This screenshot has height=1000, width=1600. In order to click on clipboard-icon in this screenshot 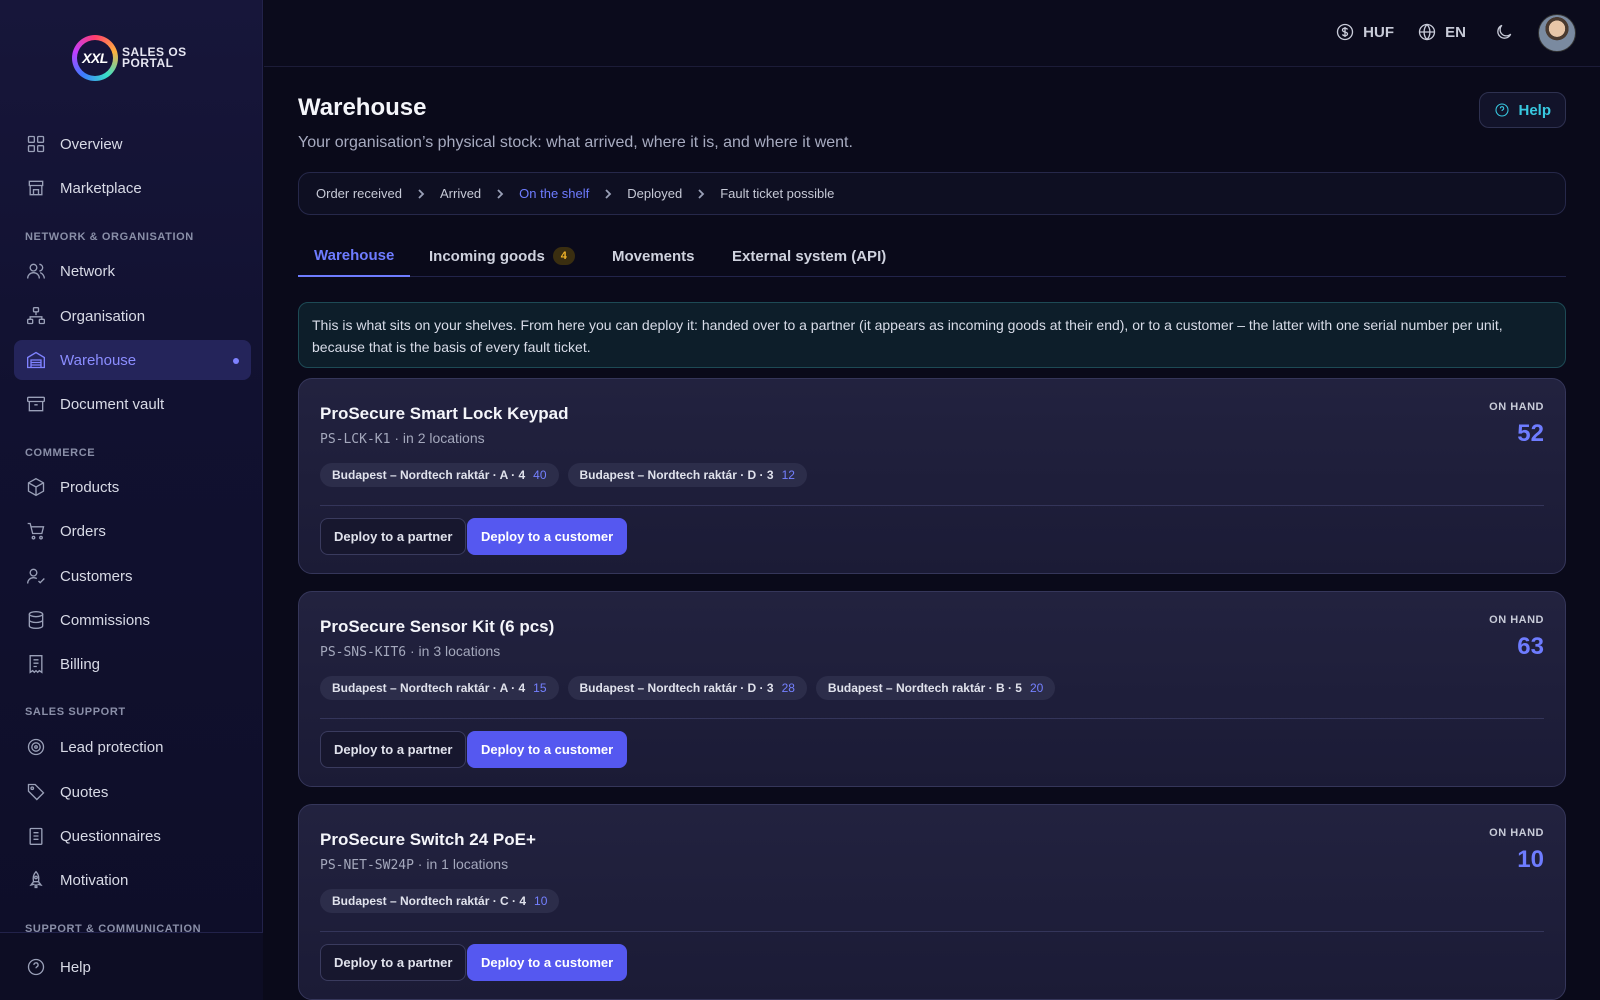, I will do `click(36, 836)`.